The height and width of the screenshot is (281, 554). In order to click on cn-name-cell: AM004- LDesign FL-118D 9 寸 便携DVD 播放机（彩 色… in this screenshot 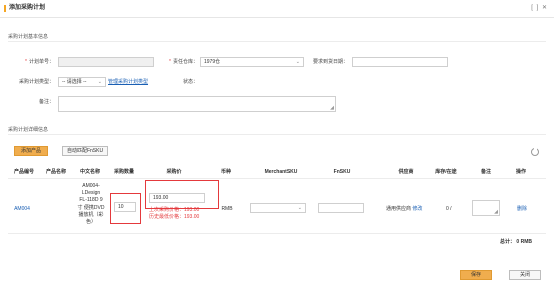, I will do `click(91, 204)`.